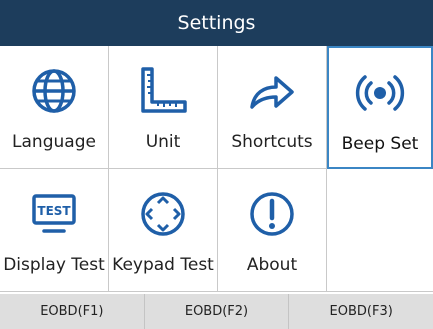 Image resolution: width=433 pixels, height=329 pixels. I want to click on menu-item-keypad-test: Keypad Test, so click(163, 230).